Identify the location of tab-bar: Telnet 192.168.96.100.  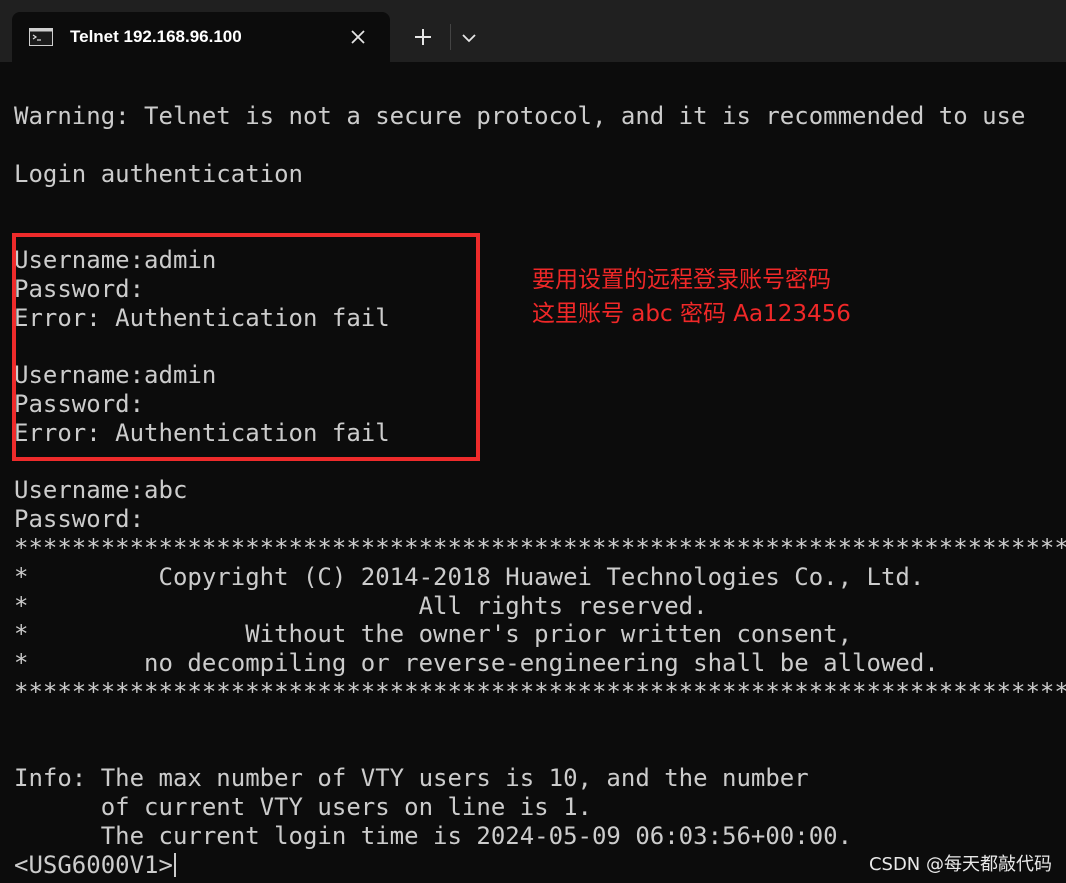
(533, 31).